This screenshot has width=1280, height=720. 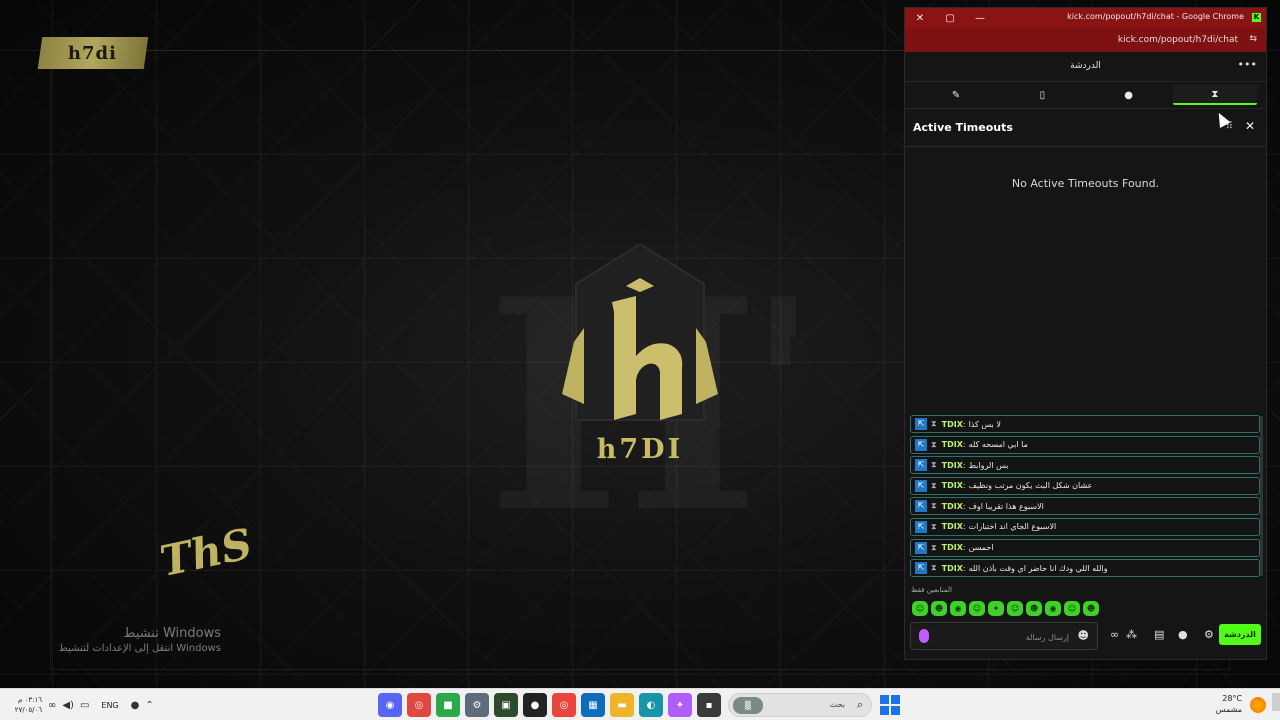 I want to click on chat-message: ⇱ ⧗ TDIX: الاسبوع الجاي اند اختبارات, so click(x=1085, y=526).